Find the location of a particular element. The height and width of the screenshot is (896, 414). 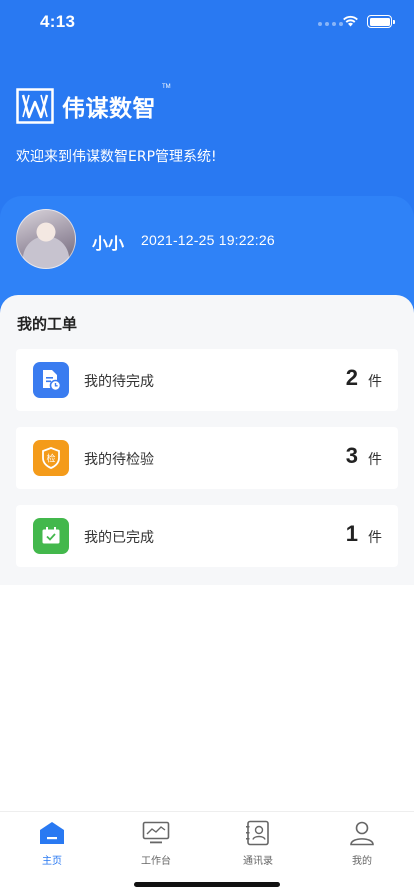

tab-label: 主页 is located at coordinates (52, 861).